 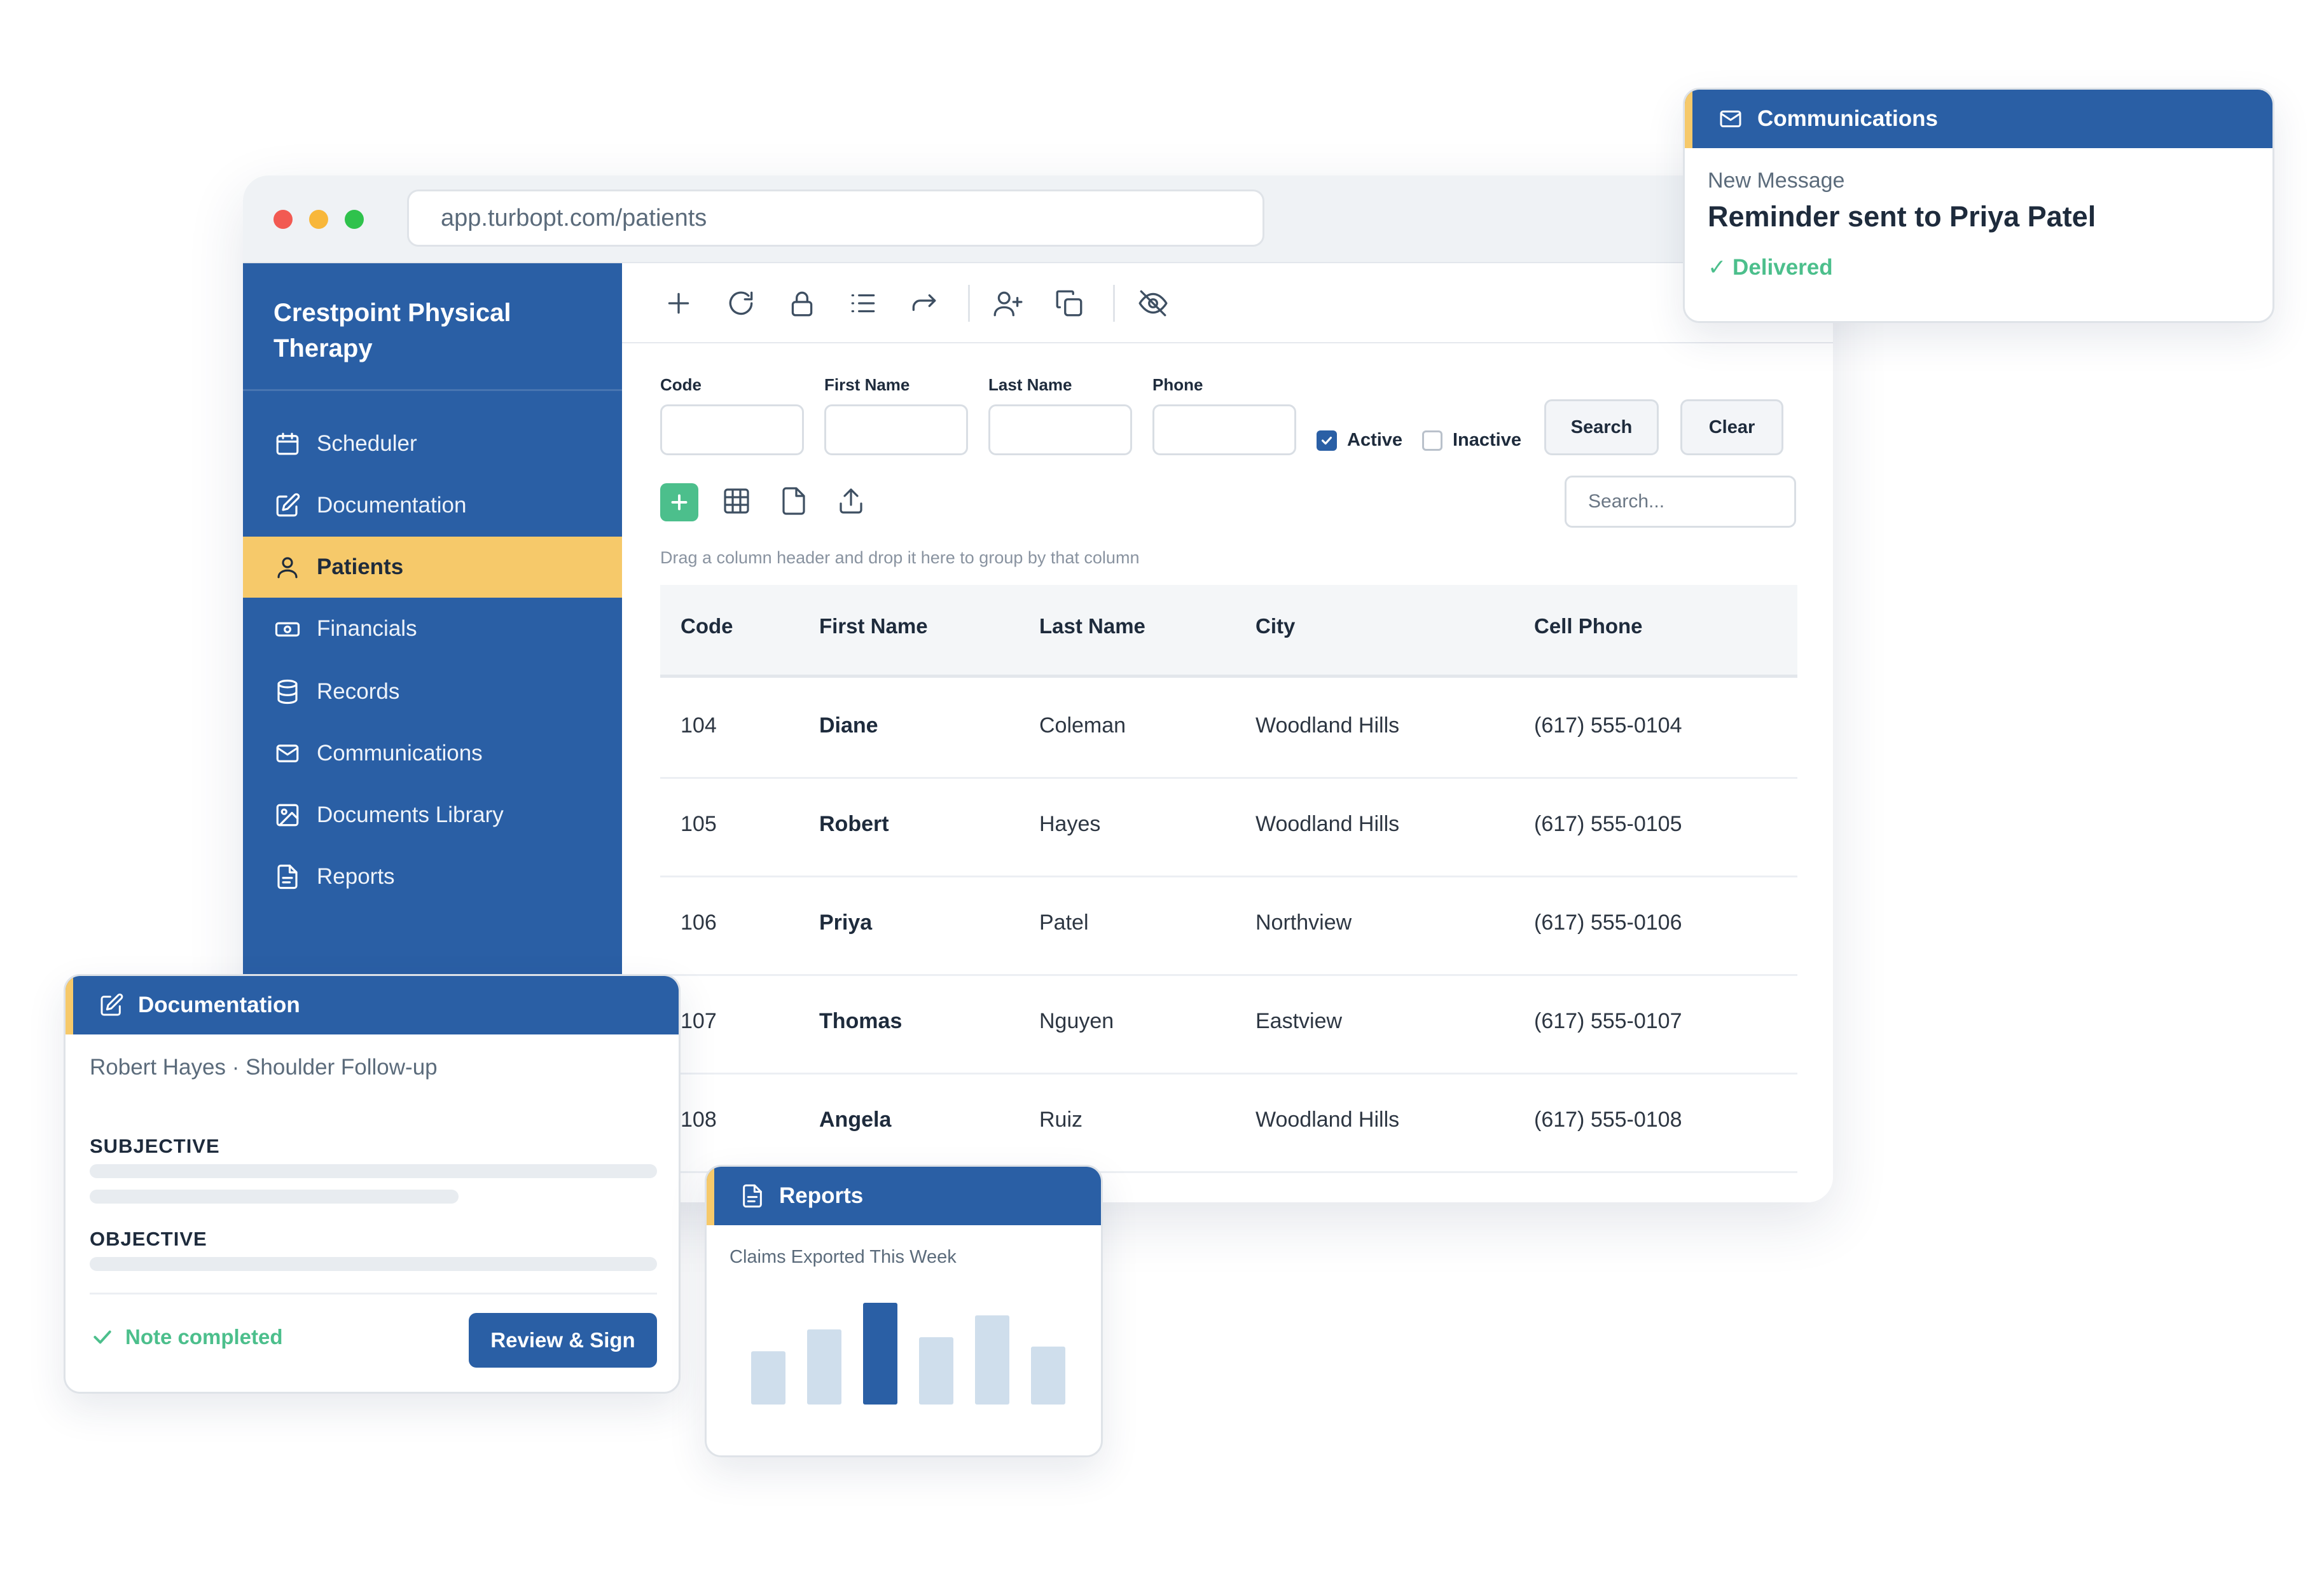 What do you see at coordinates (1008, 303) in the screenshot?
I see `add-user-icon` at bounding box center [1008, 303].